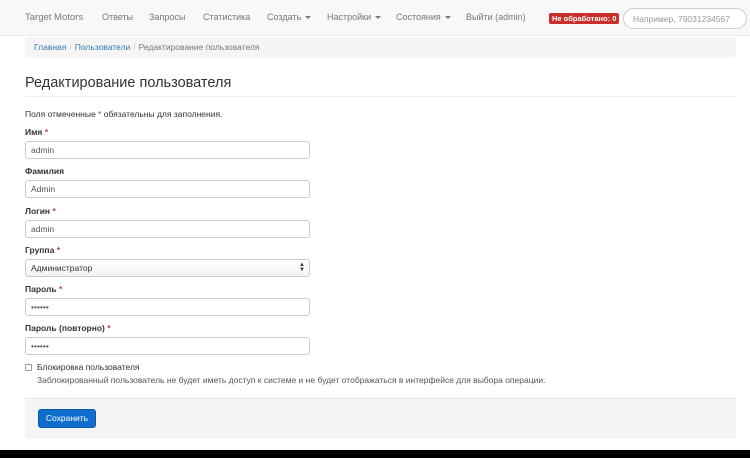  Describe the element at coordinates (102, 47) in the screenshot. I see `breadcrumb-users-link: Пользователи` at that location.